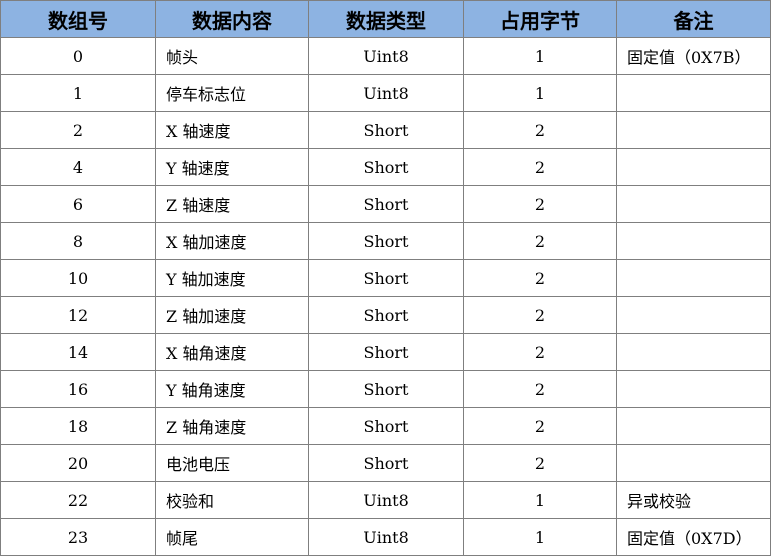  What do you see at coordinates (78, 278) in the screenshot?
I see `cell-index: 10` at bounding box center [78, 278].